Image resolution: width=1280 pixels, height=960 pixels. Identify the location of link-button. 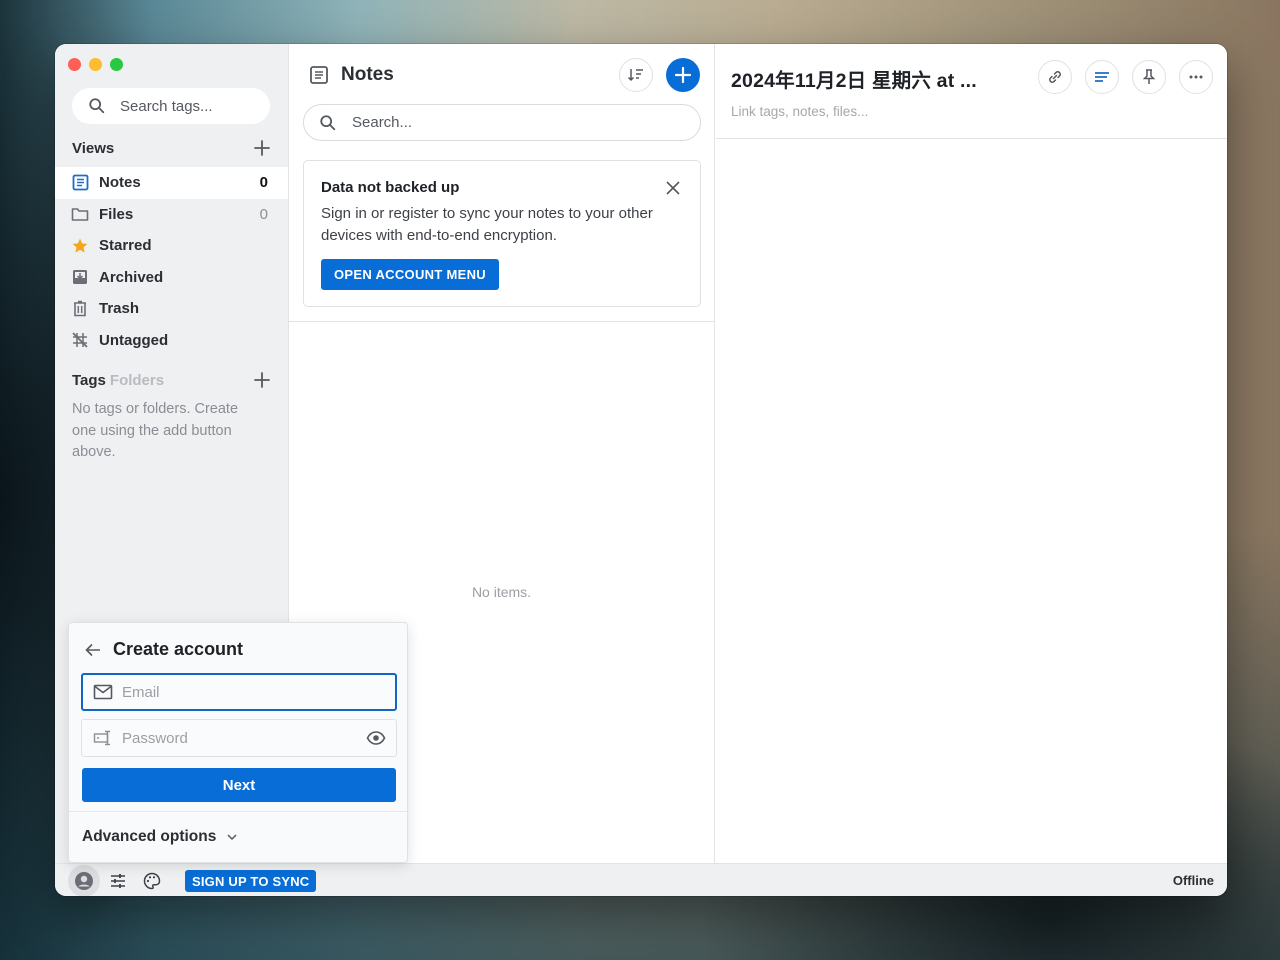
(1055, 77).